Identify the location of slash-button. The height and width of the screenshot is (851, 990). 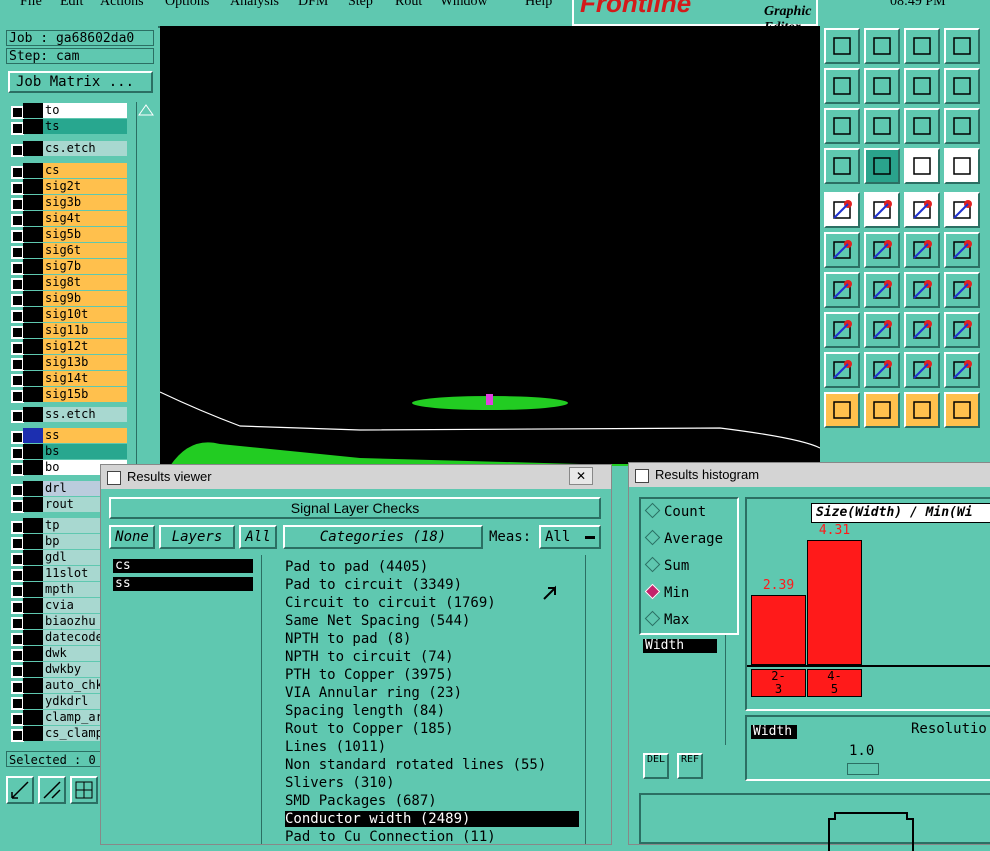
(882, 290).